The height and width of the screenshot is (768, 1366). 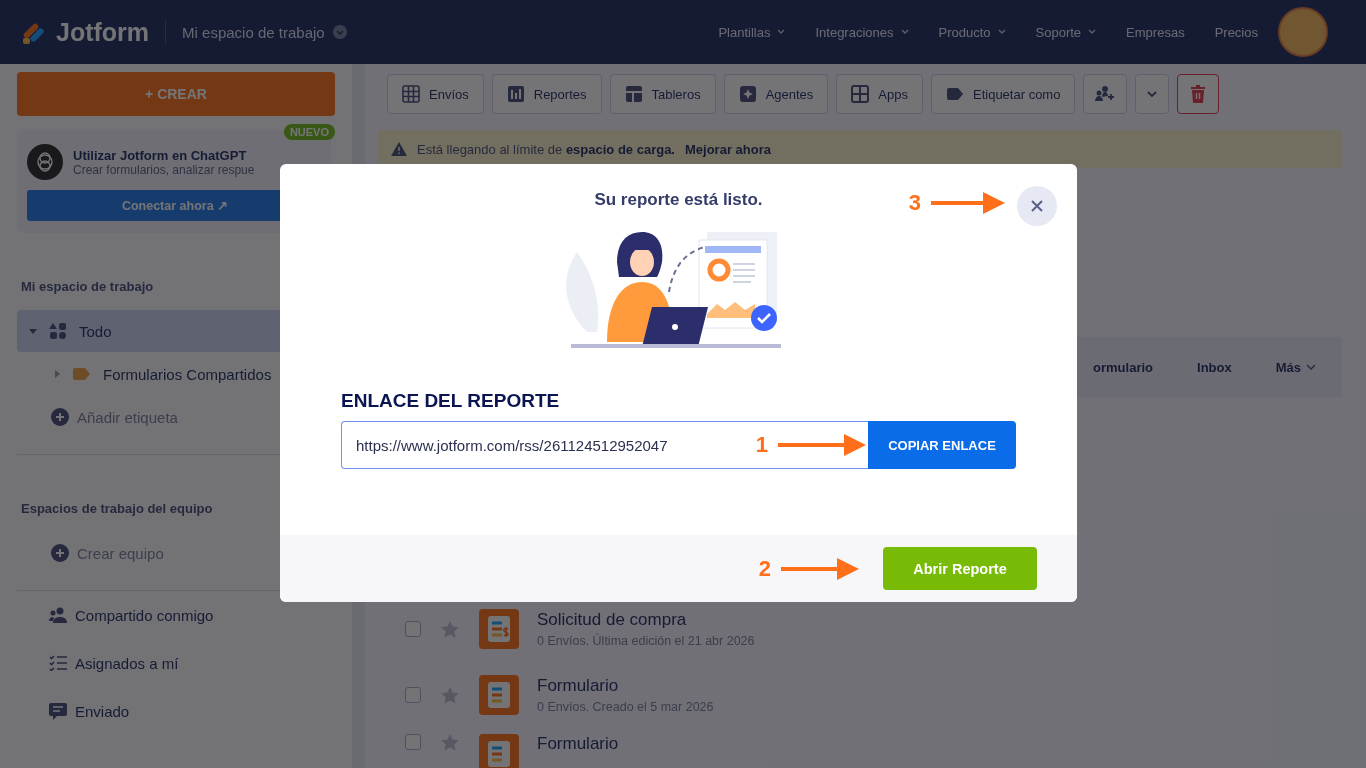 What do you see at coordinates (1303, 32) in the screenshot?
I see `avatar` at bounding box center [1303, 32].